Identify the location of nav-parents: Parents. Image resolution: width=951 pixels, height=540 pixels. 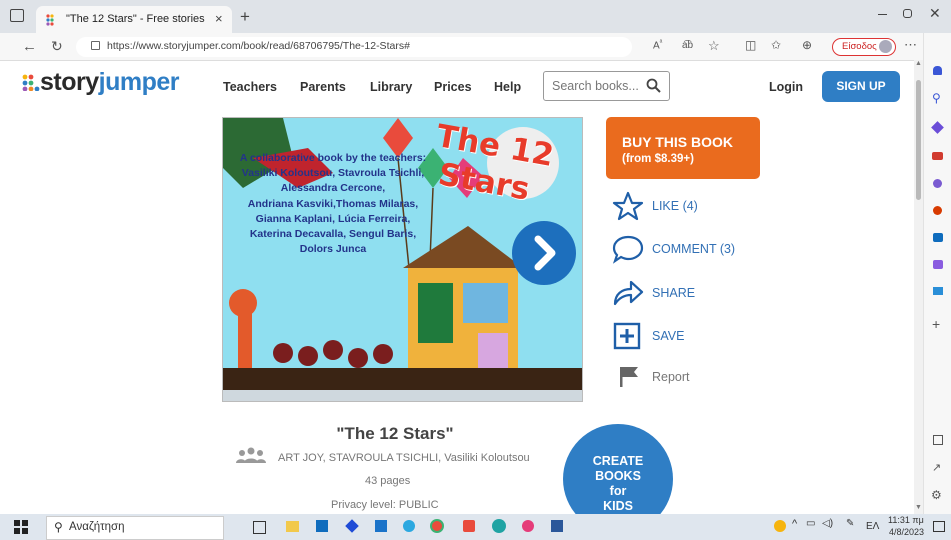
(323, 87).